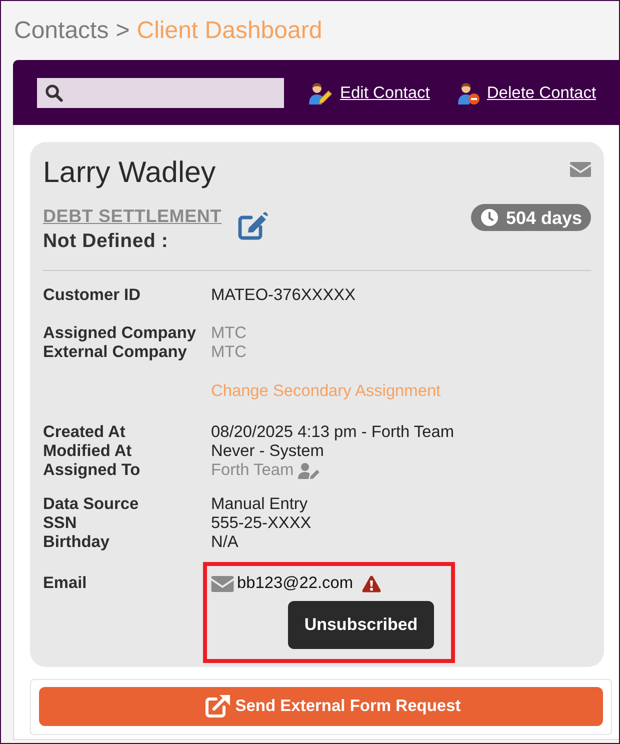 Image resolution: width=620 pixels, height=744 pixels. Describe the element at coordinates (132, 216) in the screenshot. I see `category-link: DEBT SETTLEMENT` at that location.